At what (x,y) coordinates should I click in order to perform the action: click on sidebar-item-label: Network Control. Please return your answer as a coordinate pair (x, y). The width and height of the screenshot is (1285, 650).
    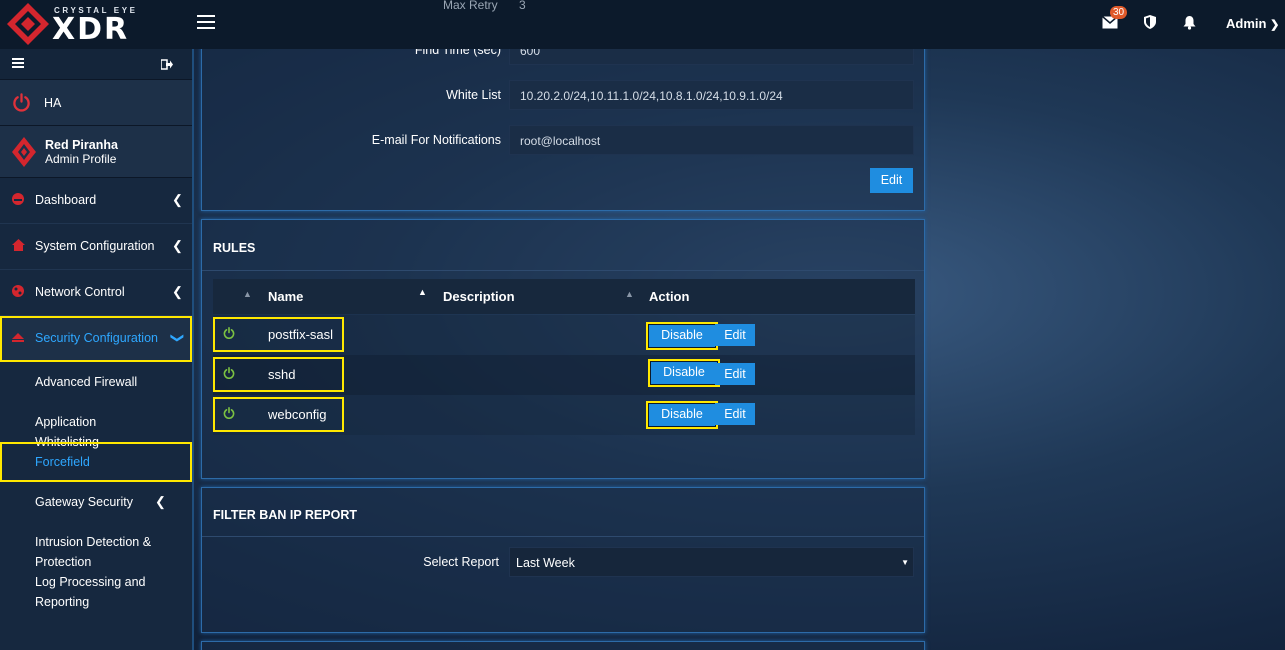
    Looking at the image, I should click on (80, 292).